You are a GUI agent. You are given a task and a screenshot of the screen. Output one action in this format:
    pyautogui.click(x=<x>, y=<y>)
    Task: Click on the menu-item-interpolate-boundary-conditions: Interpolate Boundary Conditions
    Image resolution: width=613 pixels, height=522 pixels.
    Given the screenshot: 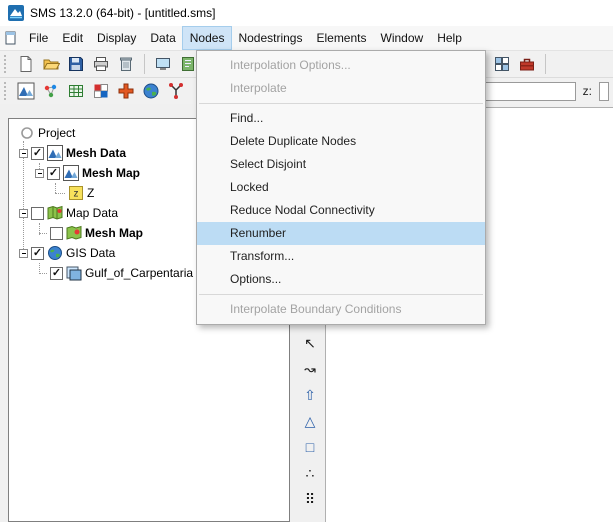 What is the action you would take?
    pyautogui.click(x=316, y=309)
    